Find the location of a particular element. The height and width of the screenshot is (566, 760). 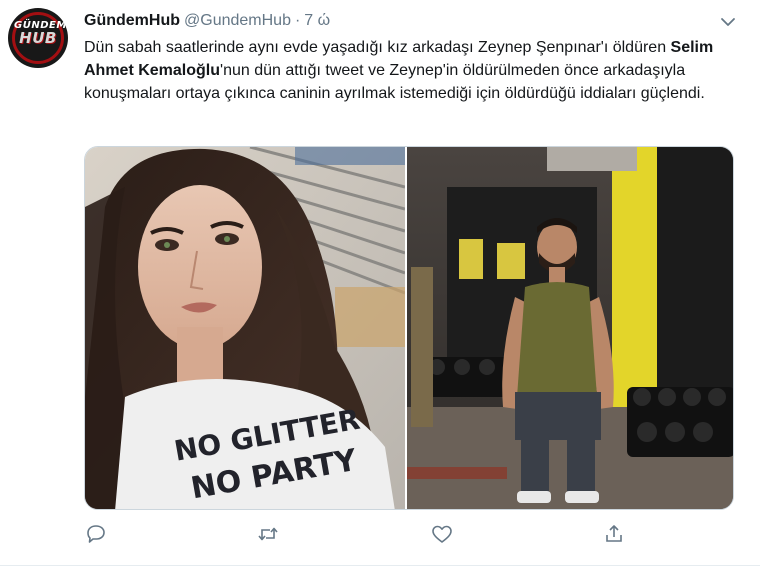

like-icon is located at coordinates (442, 534).